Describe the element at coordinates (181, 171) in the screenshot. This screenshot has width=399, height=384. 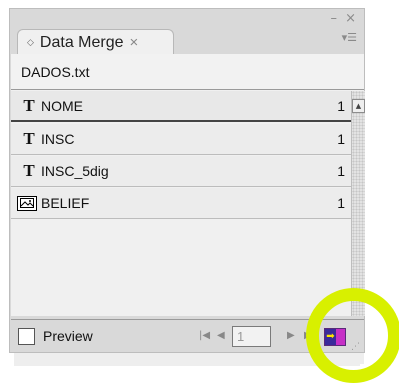
I see `field-row-insc-5dig: T INSC_5dig 1` at that location.